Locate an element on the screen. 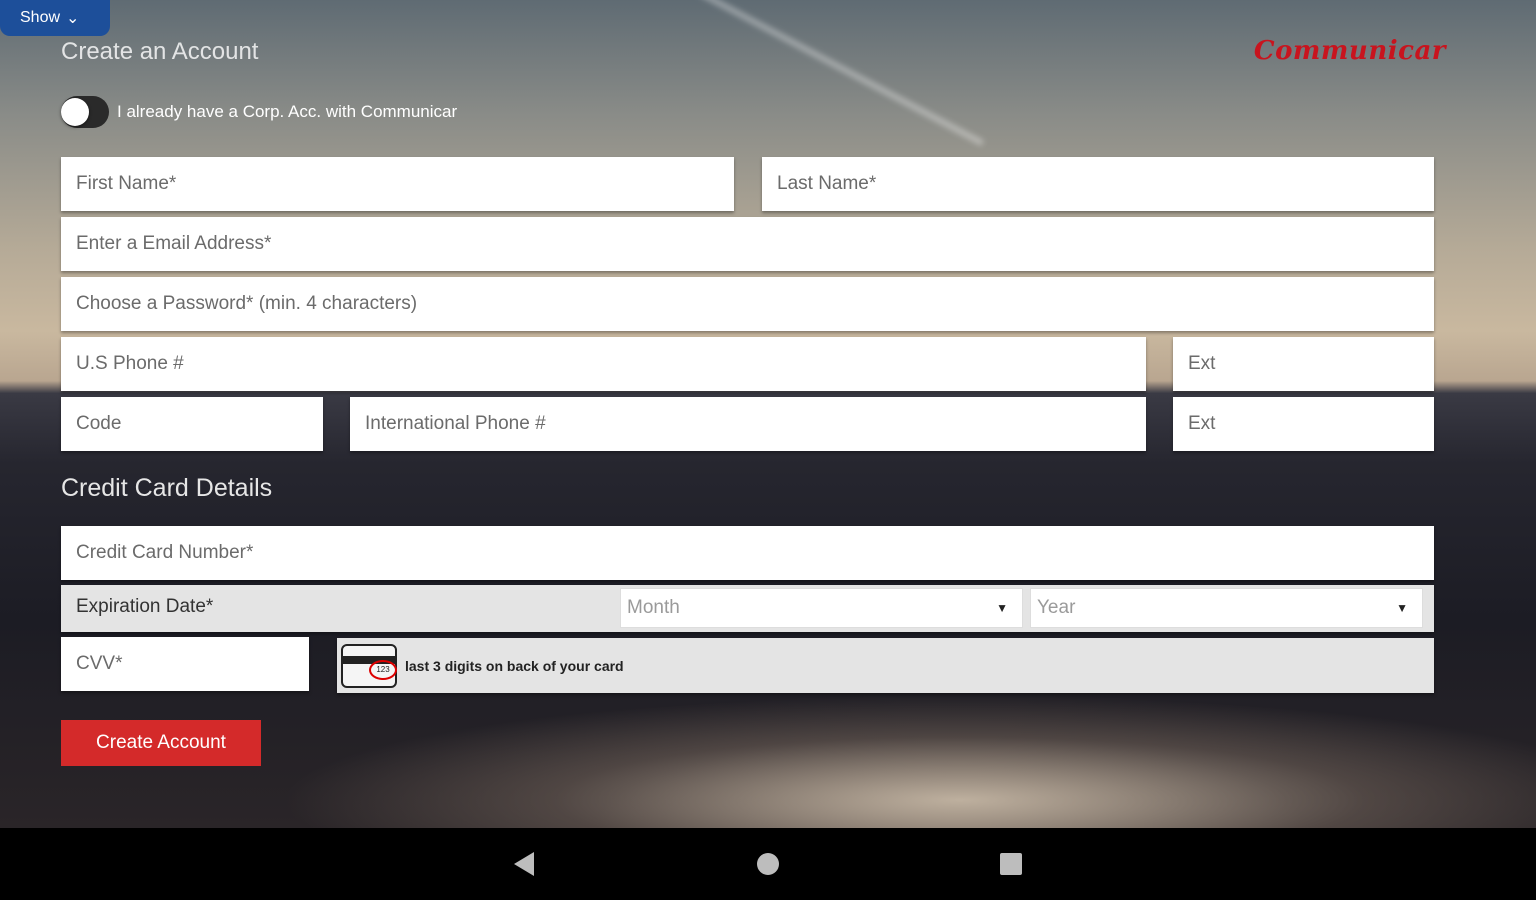 The image size is (1536, 900). system-navigation-bar is located at coordinates (768, 864).